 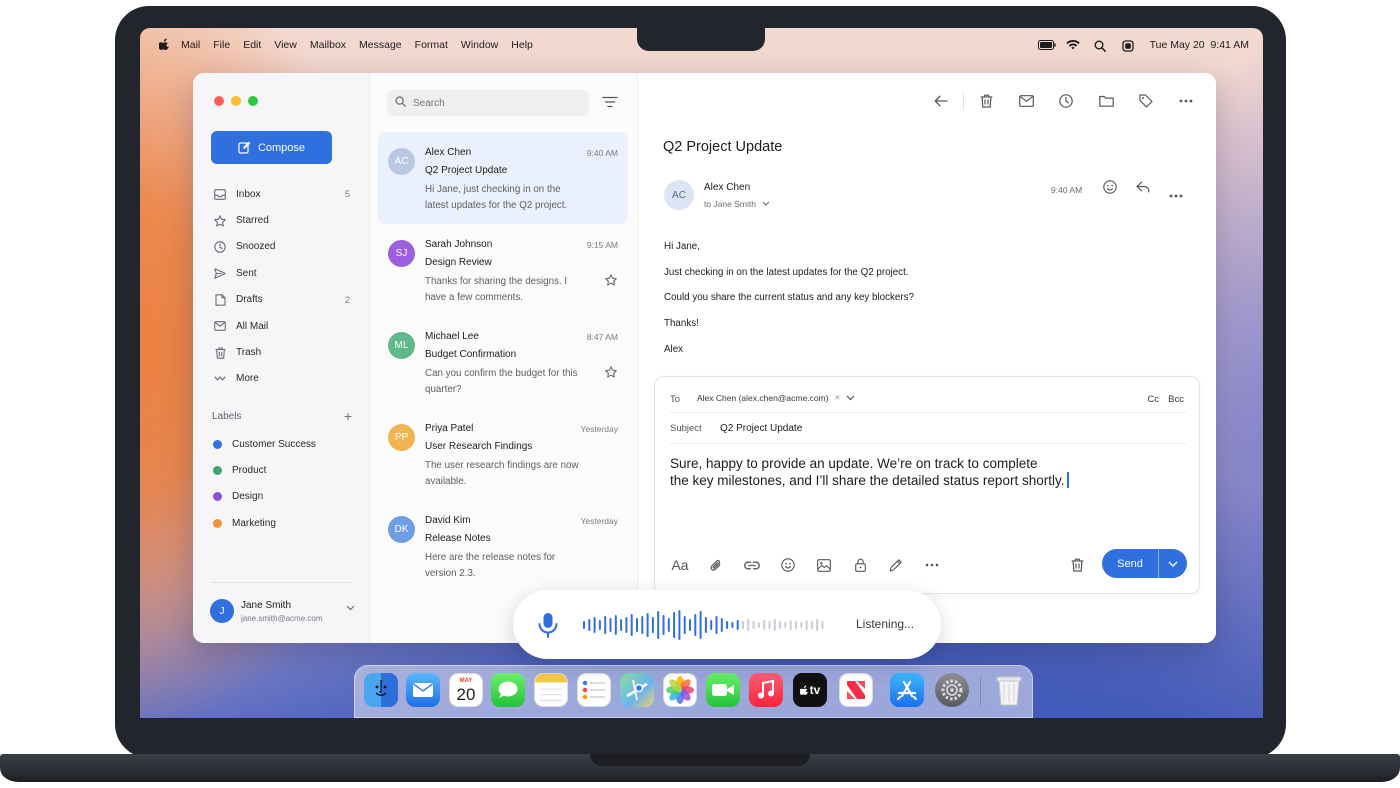 What do you see at coordinates (280, 300) in the screenshot?
I see `sidebar-item-drafts: Drafts 2` at bounding box center [280, 300].